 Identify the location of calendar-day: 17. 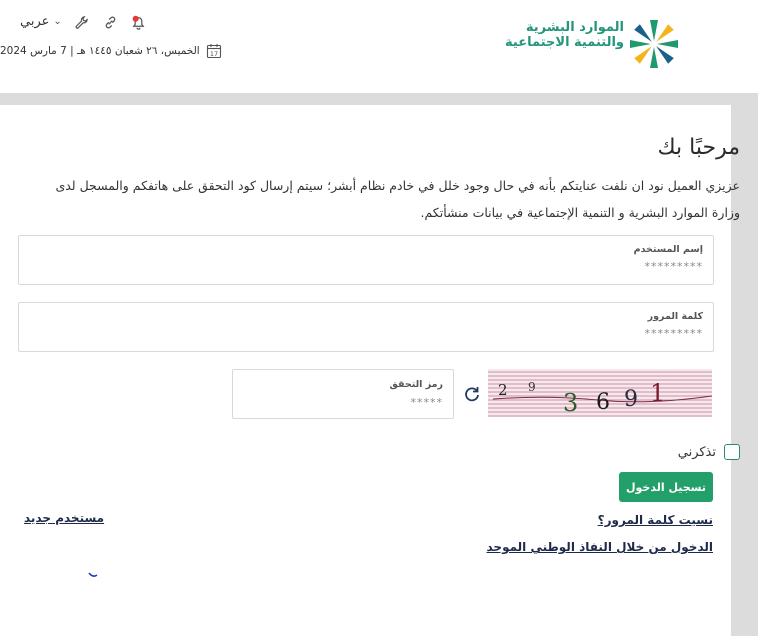
(214, 54).